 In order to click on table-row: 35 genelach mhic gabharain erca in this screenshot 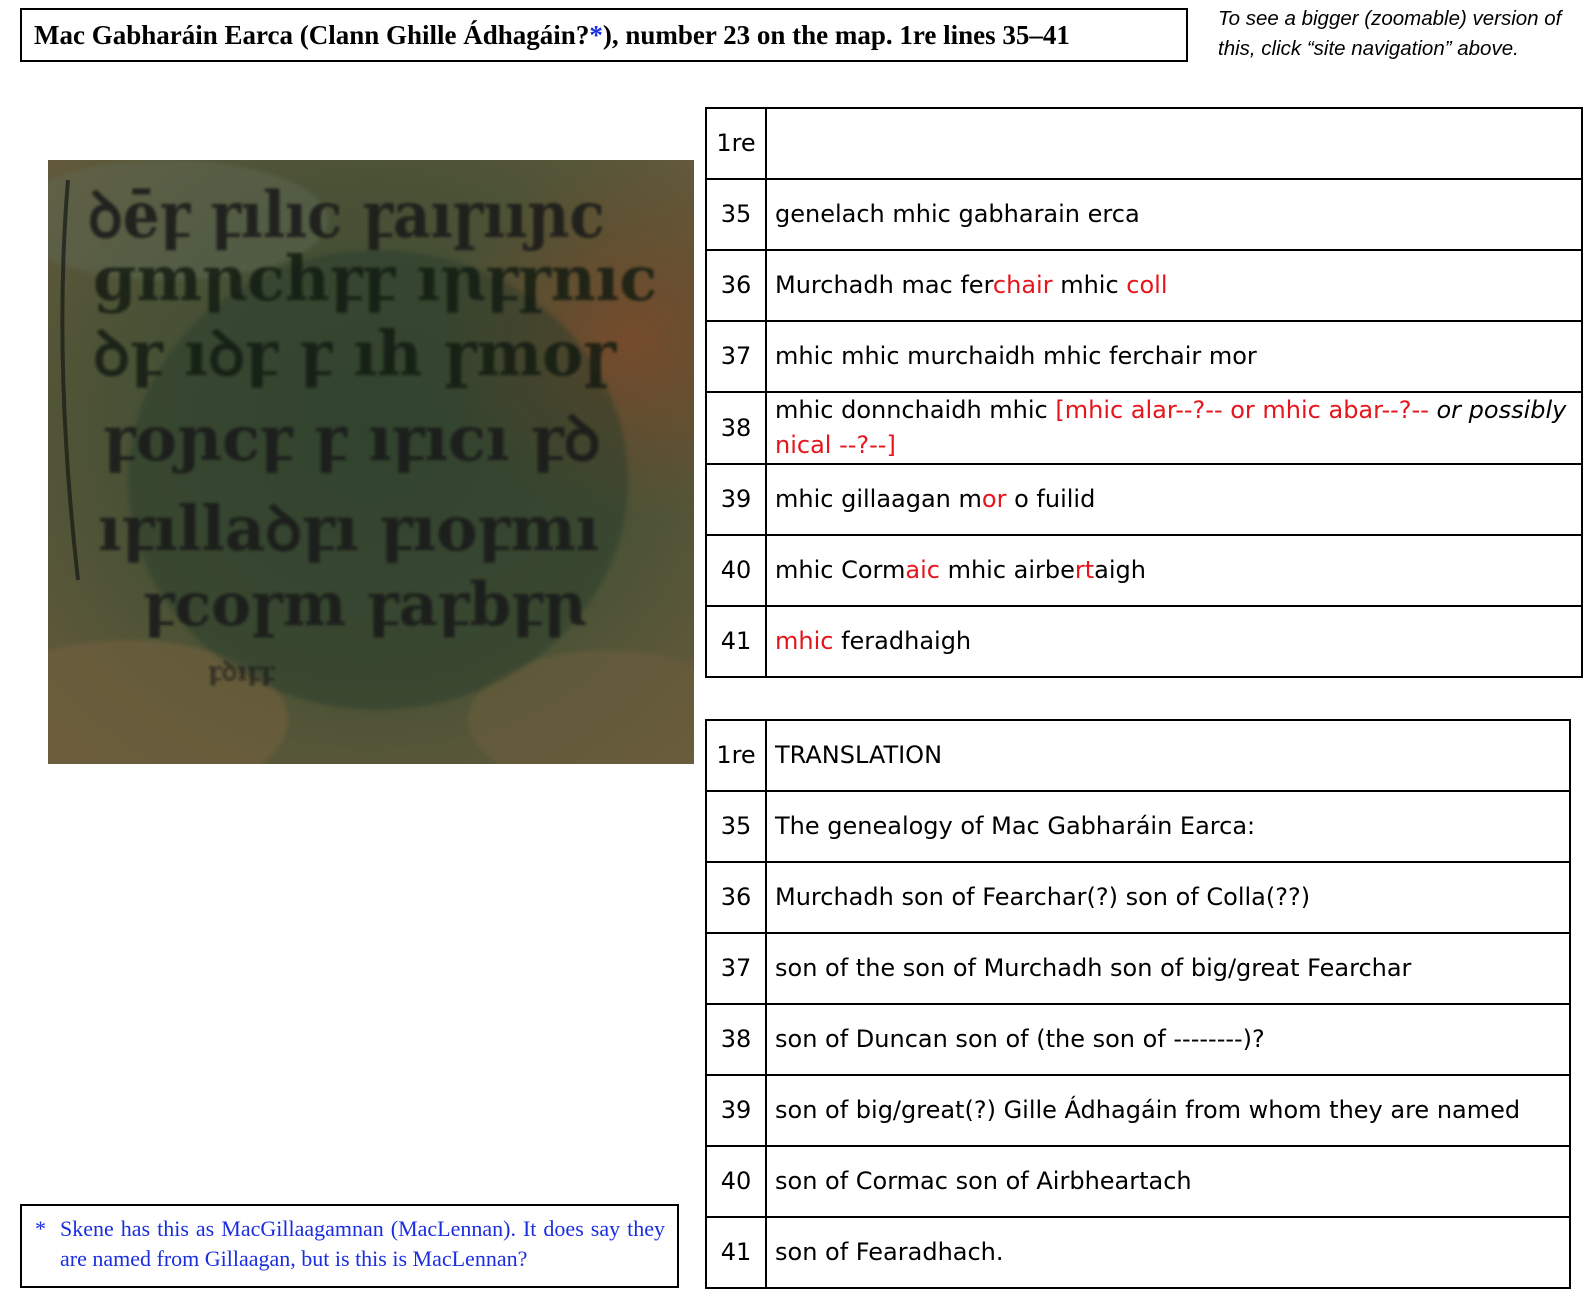, I will do `click(1144, 214)`.